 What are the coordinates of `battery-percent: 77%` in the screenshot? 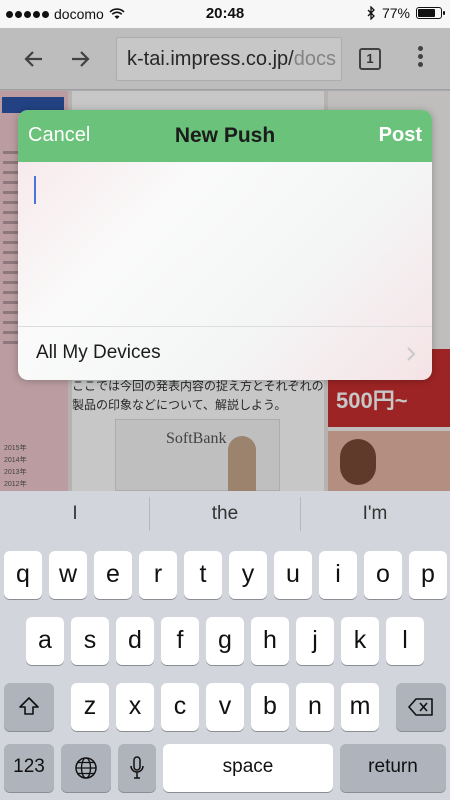 It's located at (395, 13).